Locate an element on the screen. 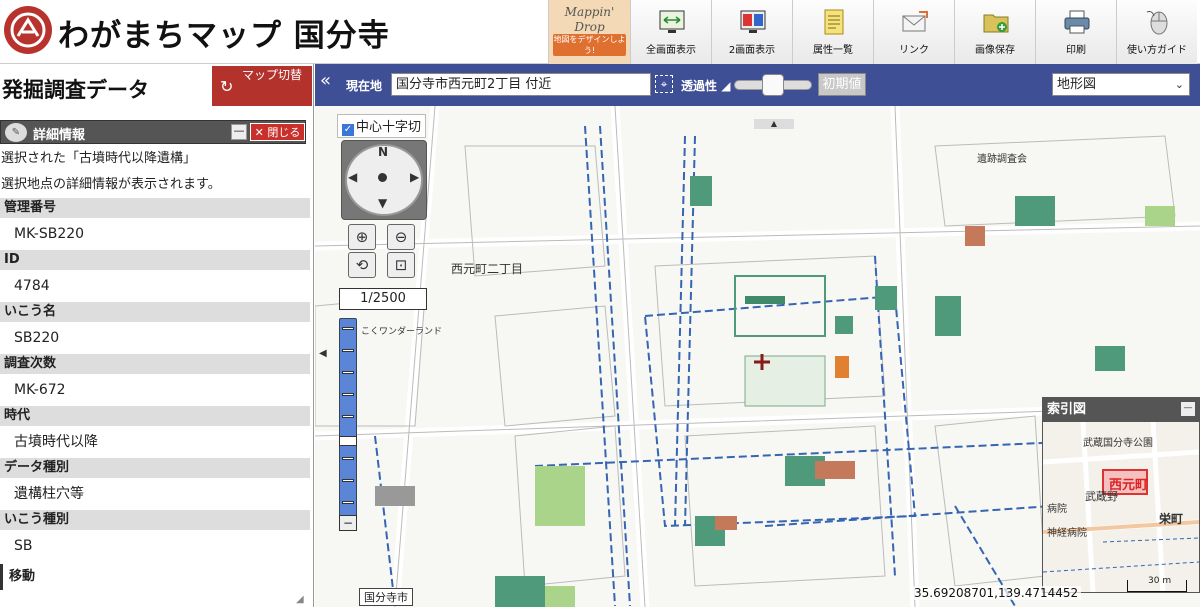  detail-info-icon: ✎ is located at coordinates (16, 132).